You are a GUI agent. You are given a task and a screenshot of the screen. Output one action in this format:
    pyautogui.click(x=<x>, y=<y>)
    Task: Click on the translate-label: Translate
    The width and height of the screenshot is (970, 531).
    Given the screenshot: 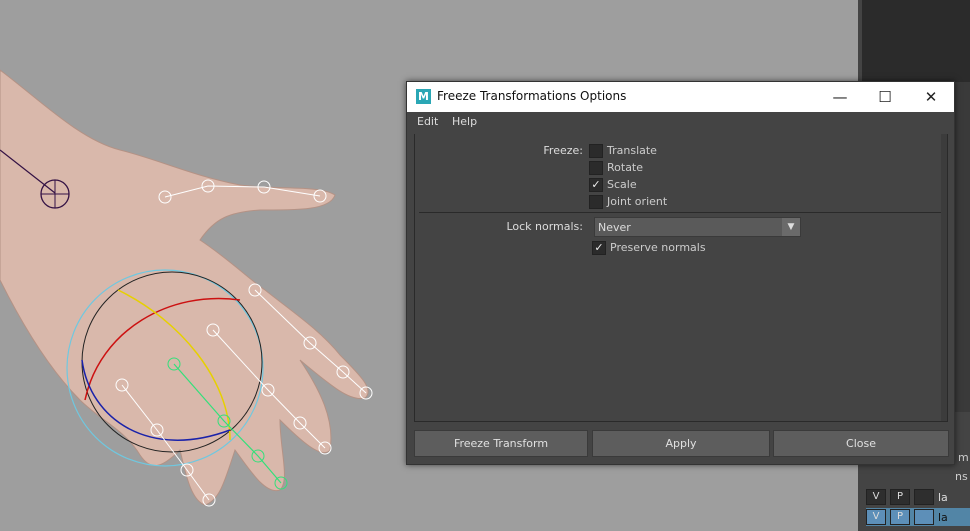 What is the action you would take?
    pyautogui.click(x=632, y=150)
    